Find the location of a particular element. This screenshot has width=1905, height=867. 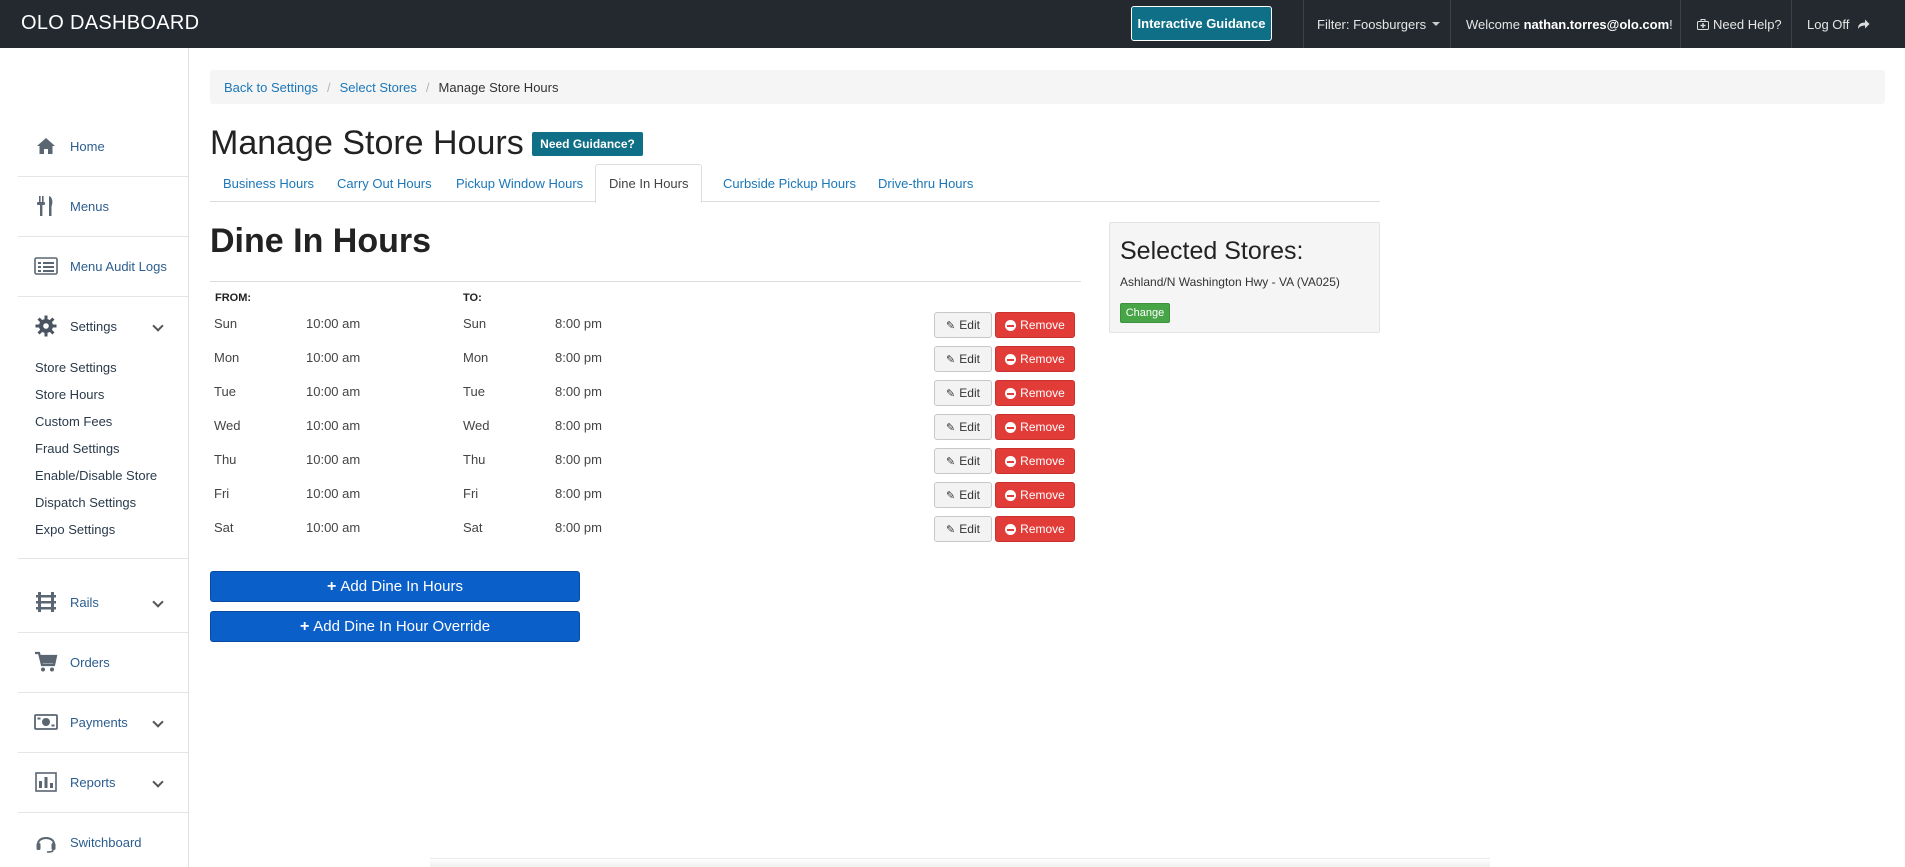

sidebar-subitem-custom-fees: Custom Fees is located at coordinates (73, 421).